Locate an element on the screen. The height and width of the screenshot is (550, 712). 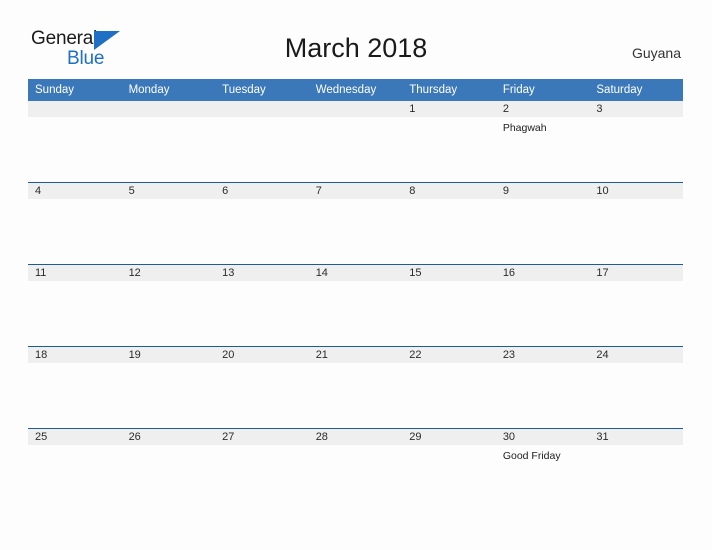
calendar-cell-inner: 7 is located at coordinates (355, 223).